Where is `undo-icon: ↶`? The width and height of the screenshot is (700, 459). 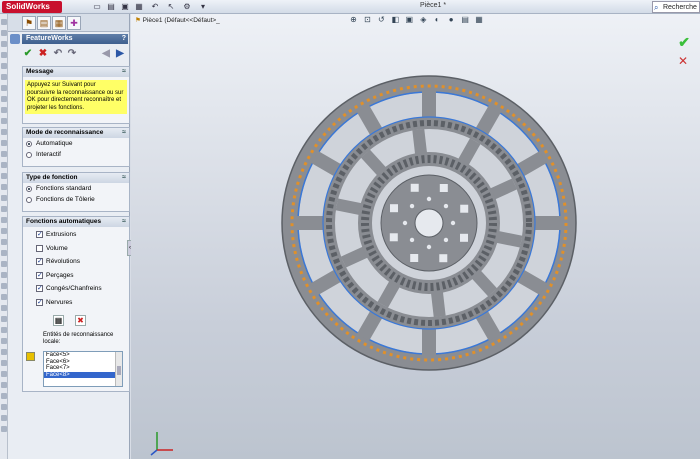 undo-icon: ↶ is located at coordinates (155, 7).